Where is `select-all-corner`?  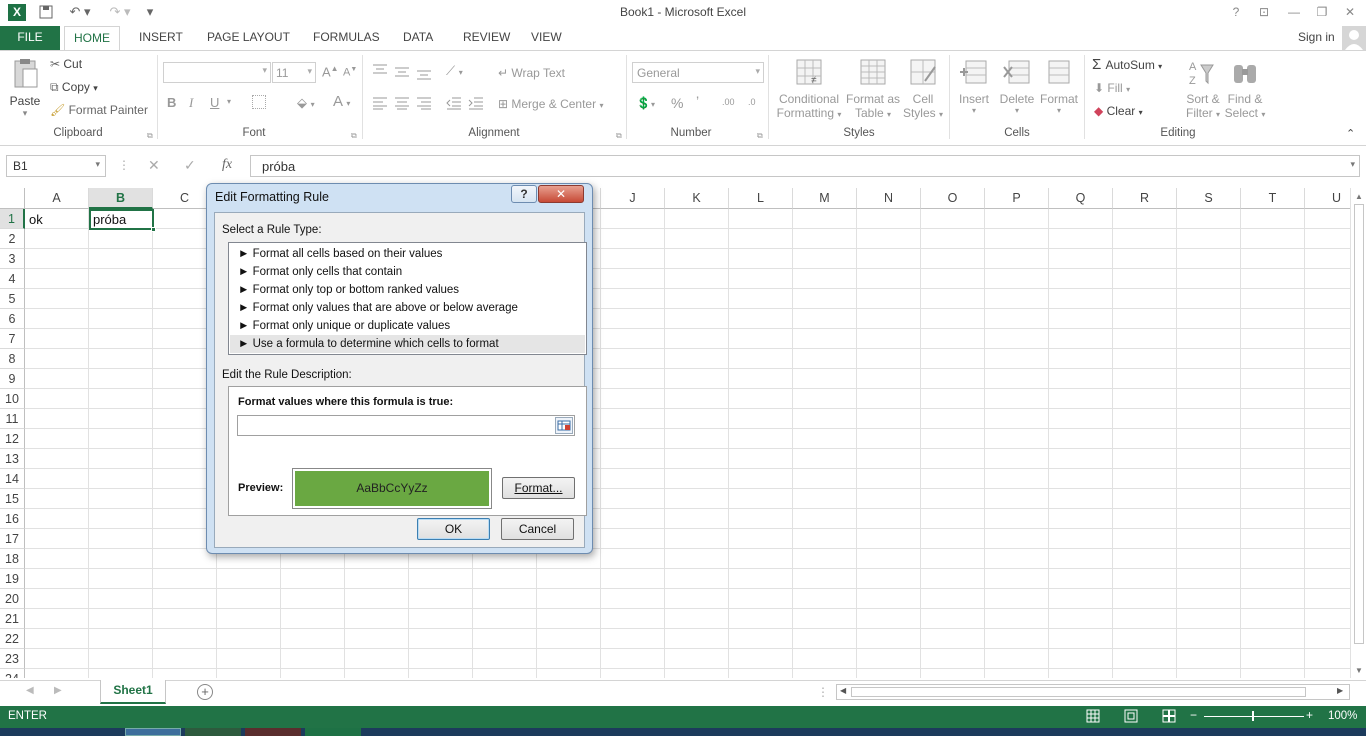 select-all-corner is located at coordinates (12, 198).